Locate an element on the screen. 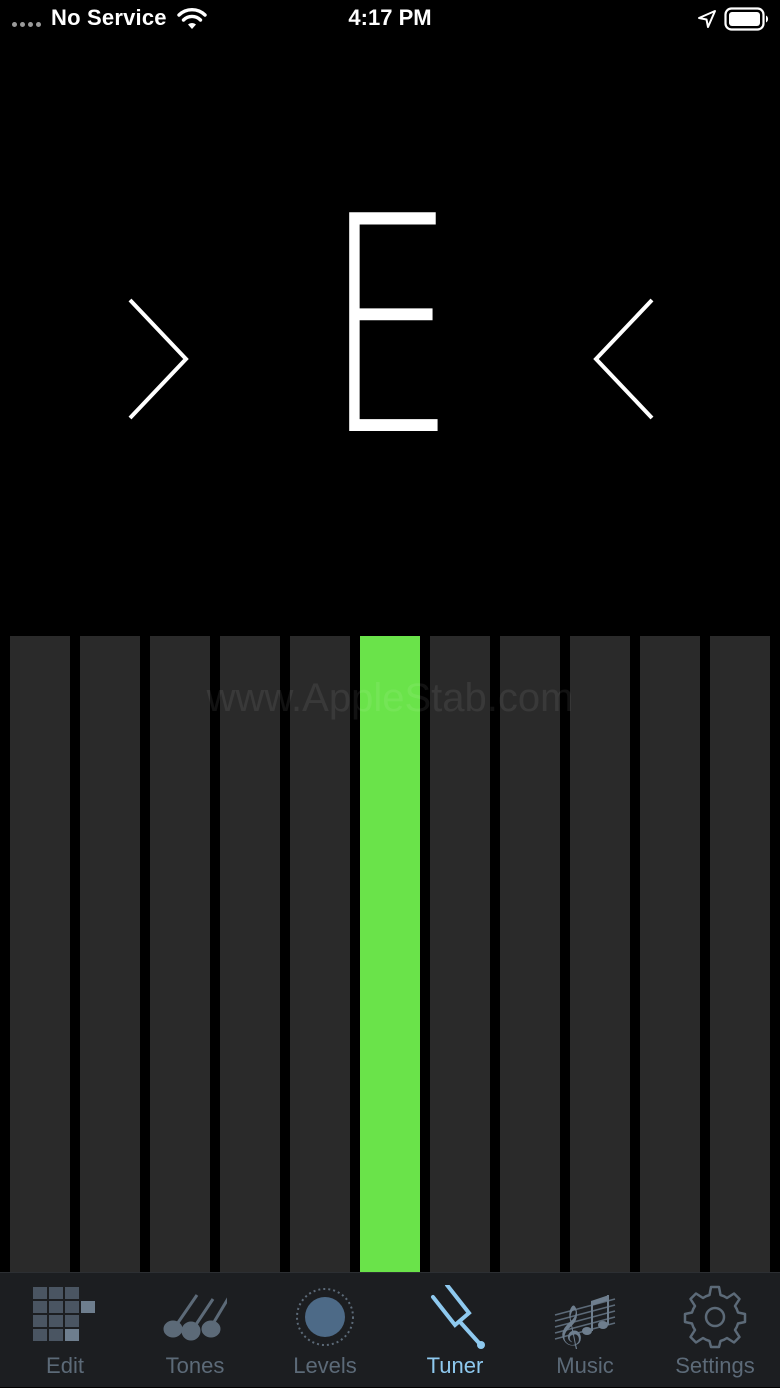 This screenshot has height=1388, width=780. note-letter: E is located at coordinates (390, 327).